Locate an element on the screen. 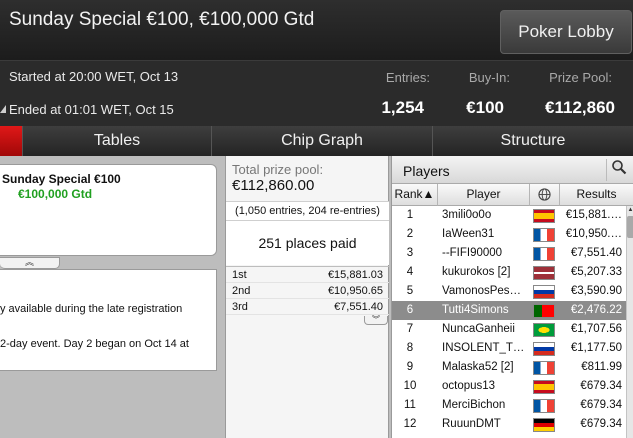 The width and height of the screenshot is (633, 438). player-rank: 4 is located at coordinates (410, 272).